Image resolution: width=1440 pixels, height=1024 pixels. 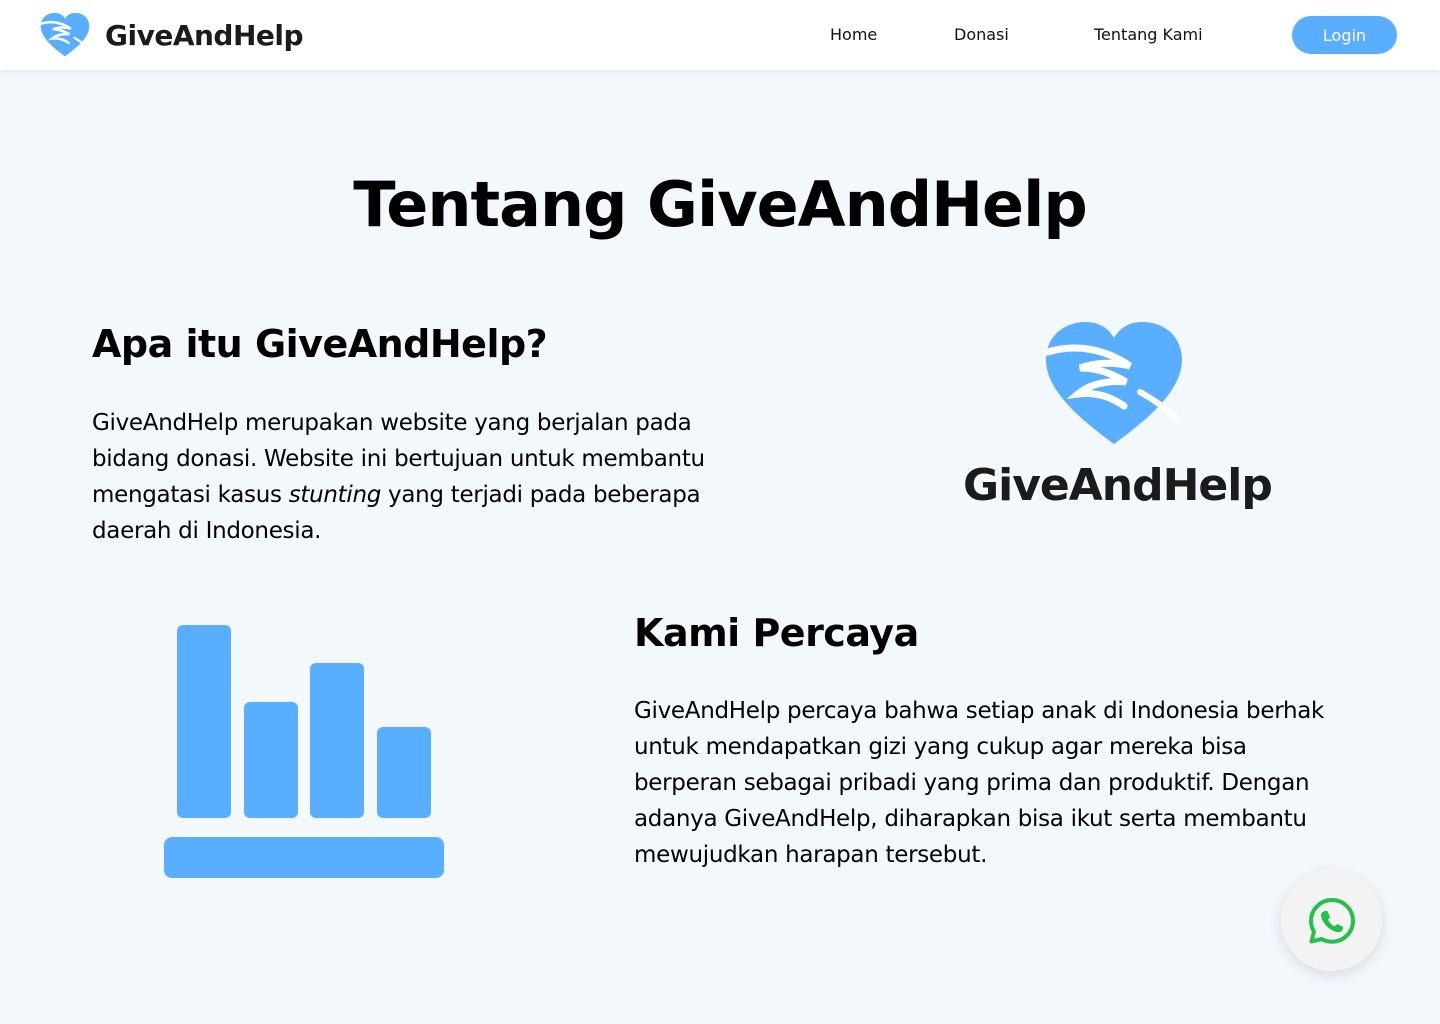 I want to click on hero-brand-name: GiveAndHelp, so click(x=1118, y=485).